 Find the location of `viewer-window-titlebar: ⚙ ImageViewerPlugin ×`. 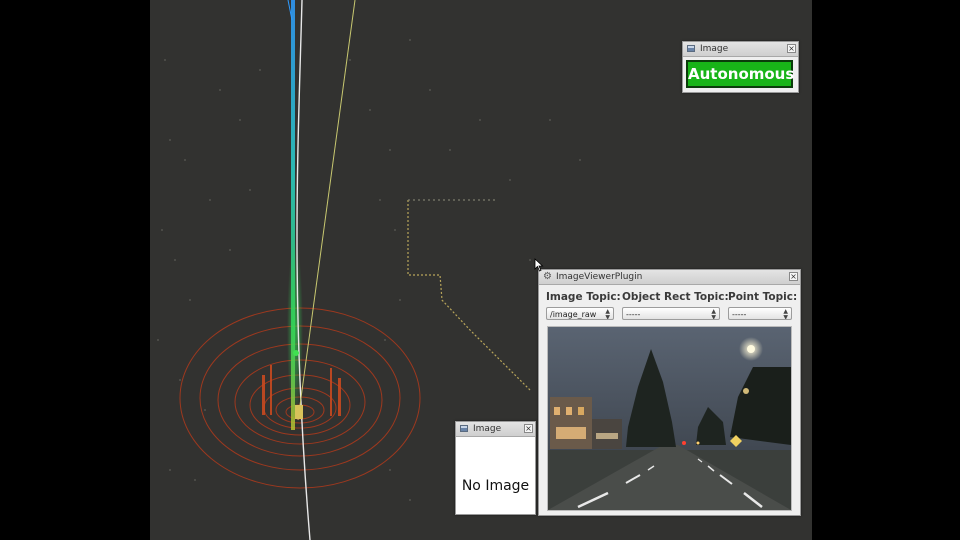

viewer-window-titlebar: ⚙ ImageViewerPlugin × is located at coordinates (669, 277).